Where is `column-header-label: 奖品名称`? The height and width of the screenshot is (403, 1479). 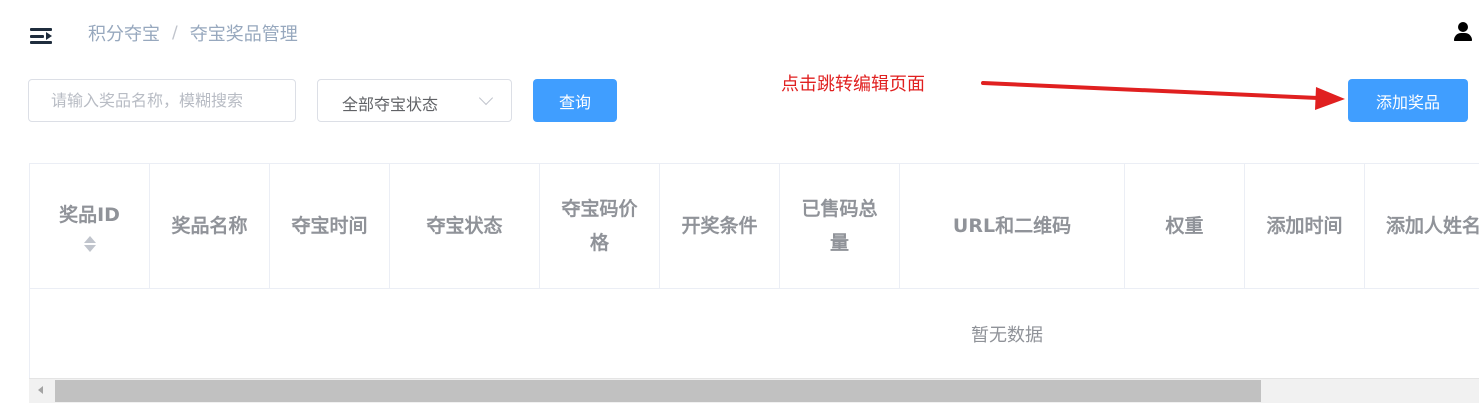 column-header-label: 奖品名称 is located at coordinates (209, 226).